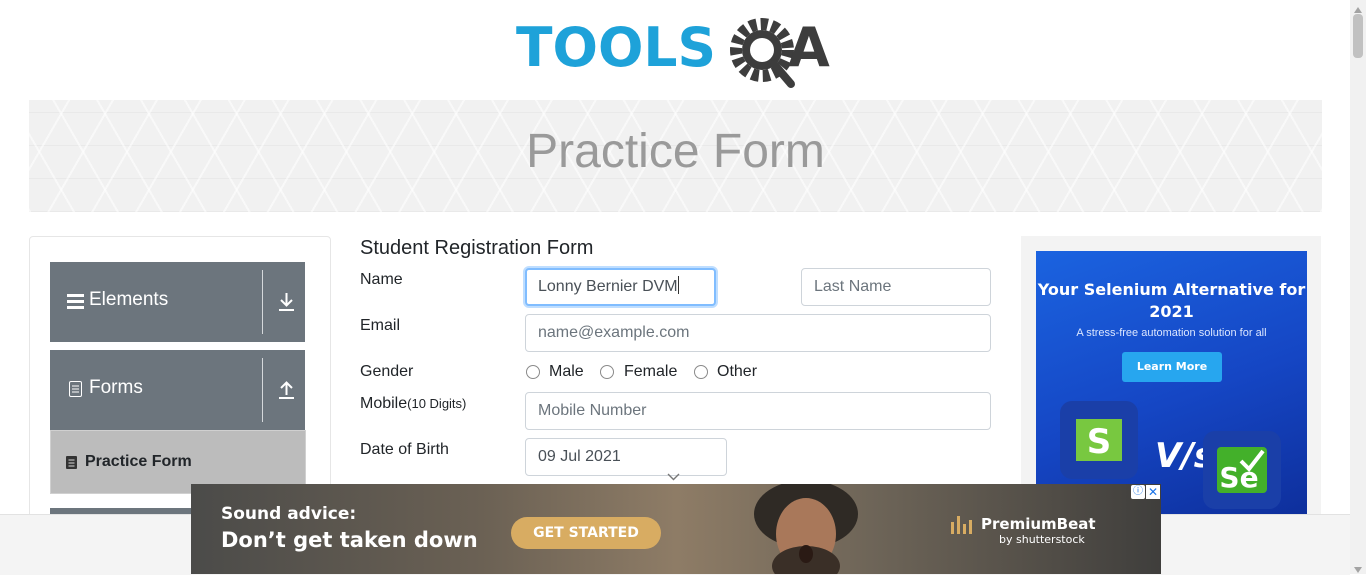 The height and width of the screenshot is (580, 1366). Describe the element at coordinates (675, 151) in the screenshot. I see `page-title: Practice Form` at that location.